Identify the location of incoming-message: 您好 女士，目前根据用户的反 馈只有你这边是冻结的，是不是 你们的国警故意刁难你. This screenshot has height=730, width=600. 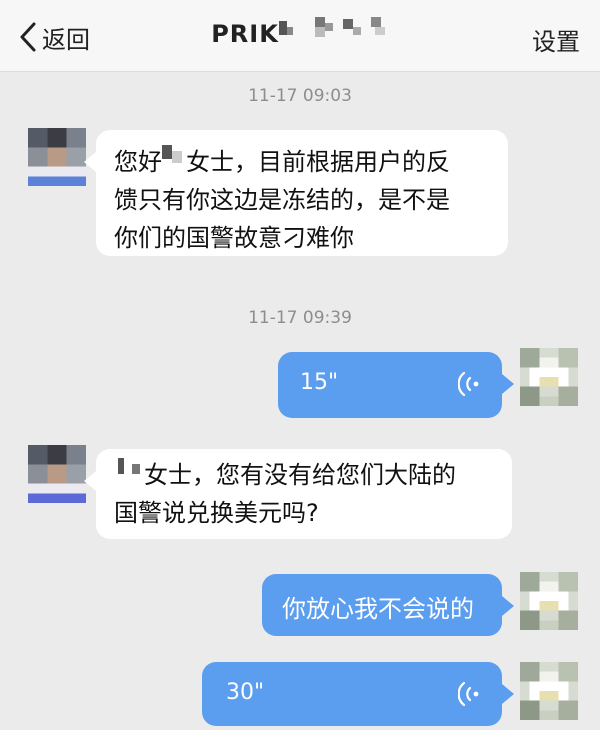
(296, 193).